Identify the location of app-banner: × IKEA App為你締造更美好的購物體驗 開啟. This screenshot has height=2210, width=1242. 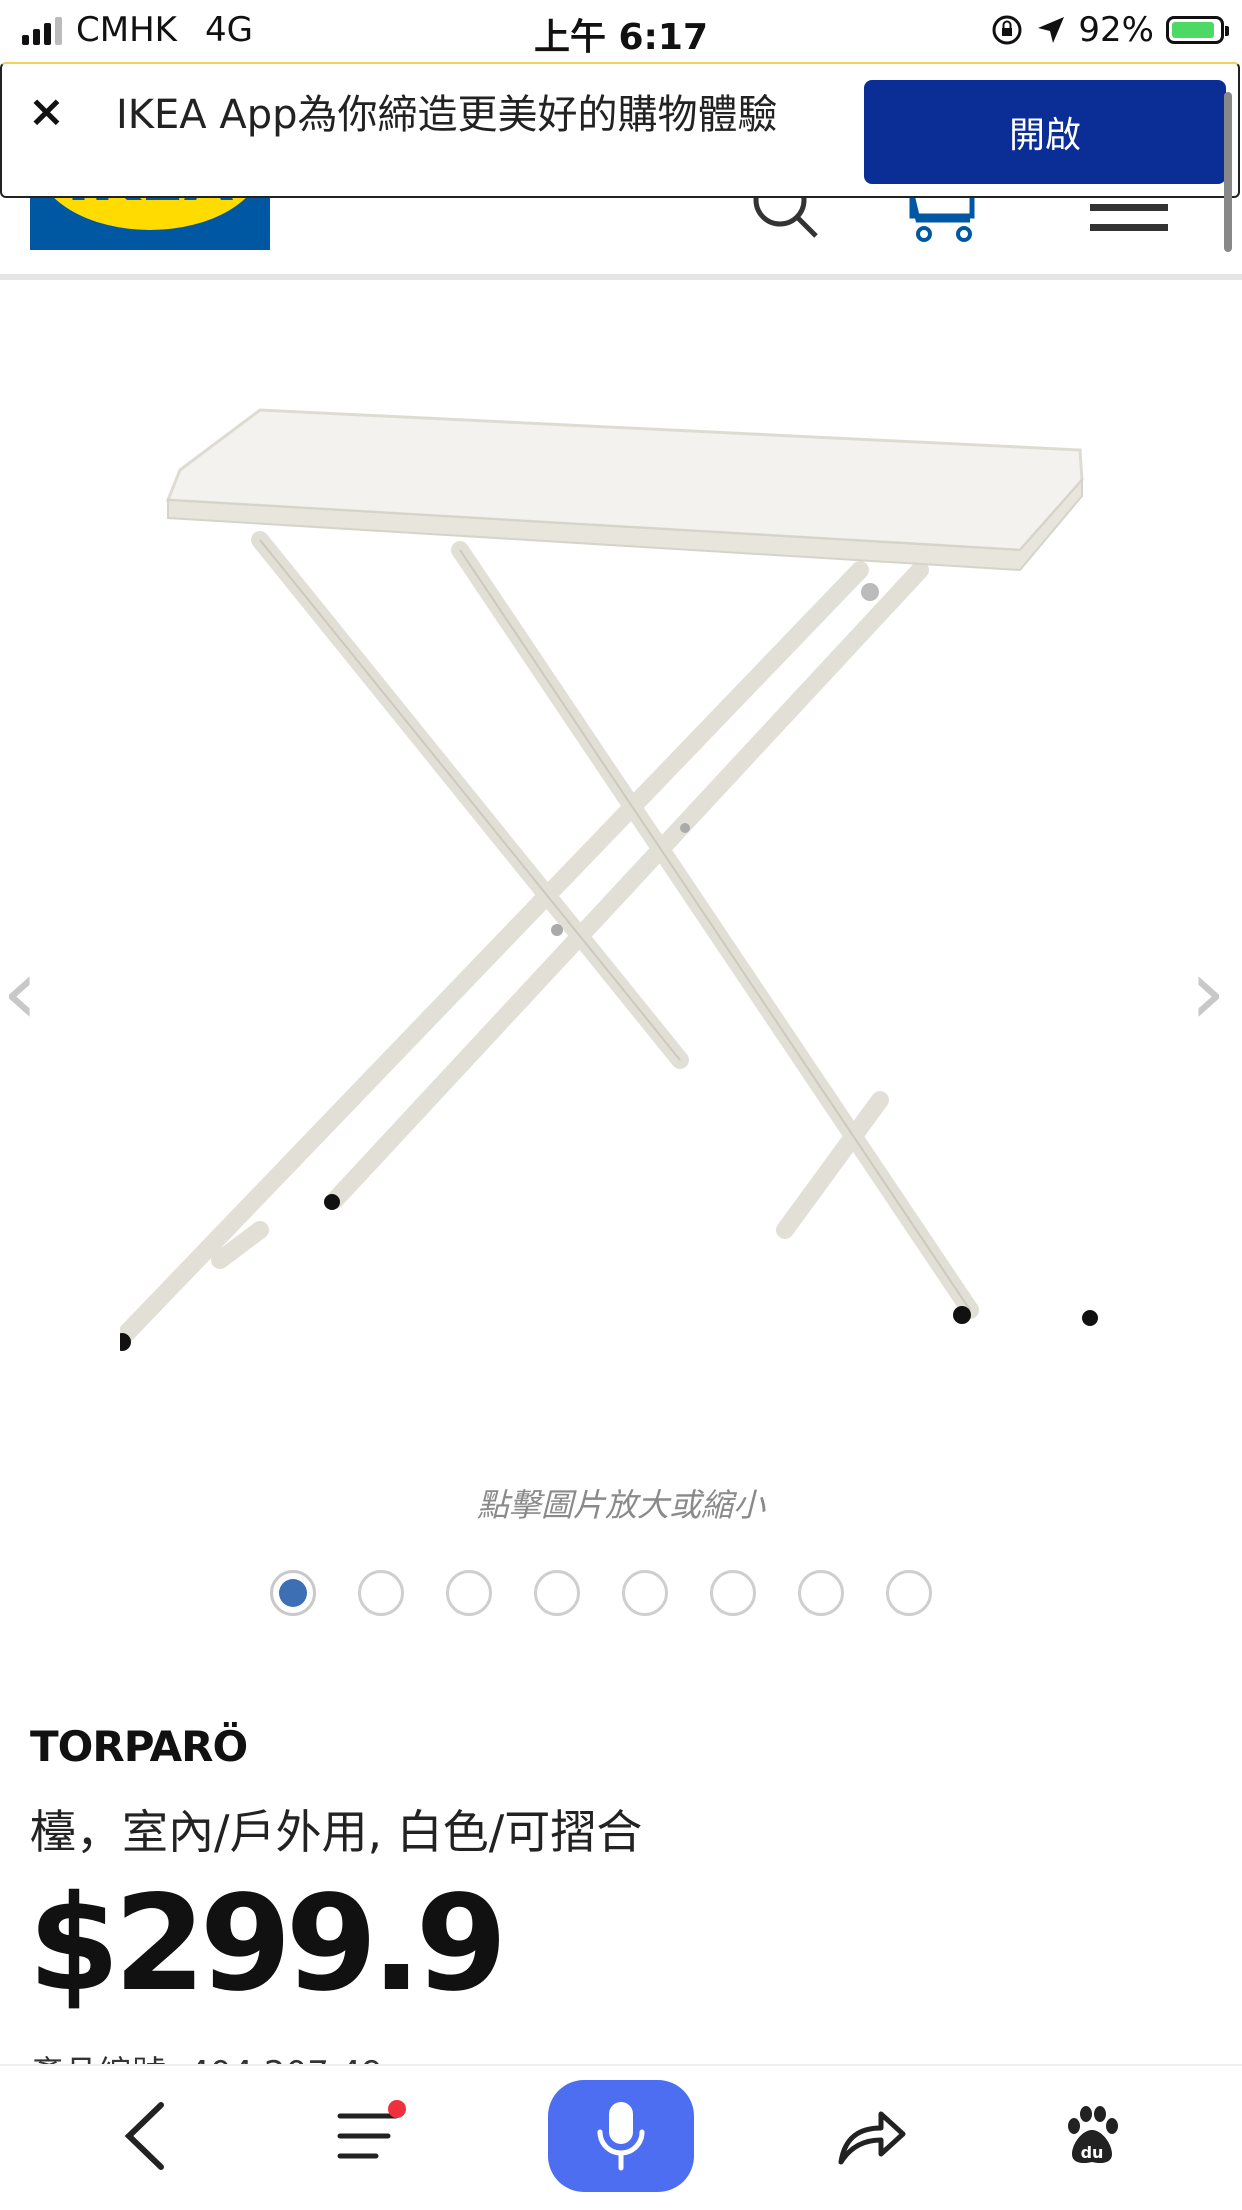
(620, 130).